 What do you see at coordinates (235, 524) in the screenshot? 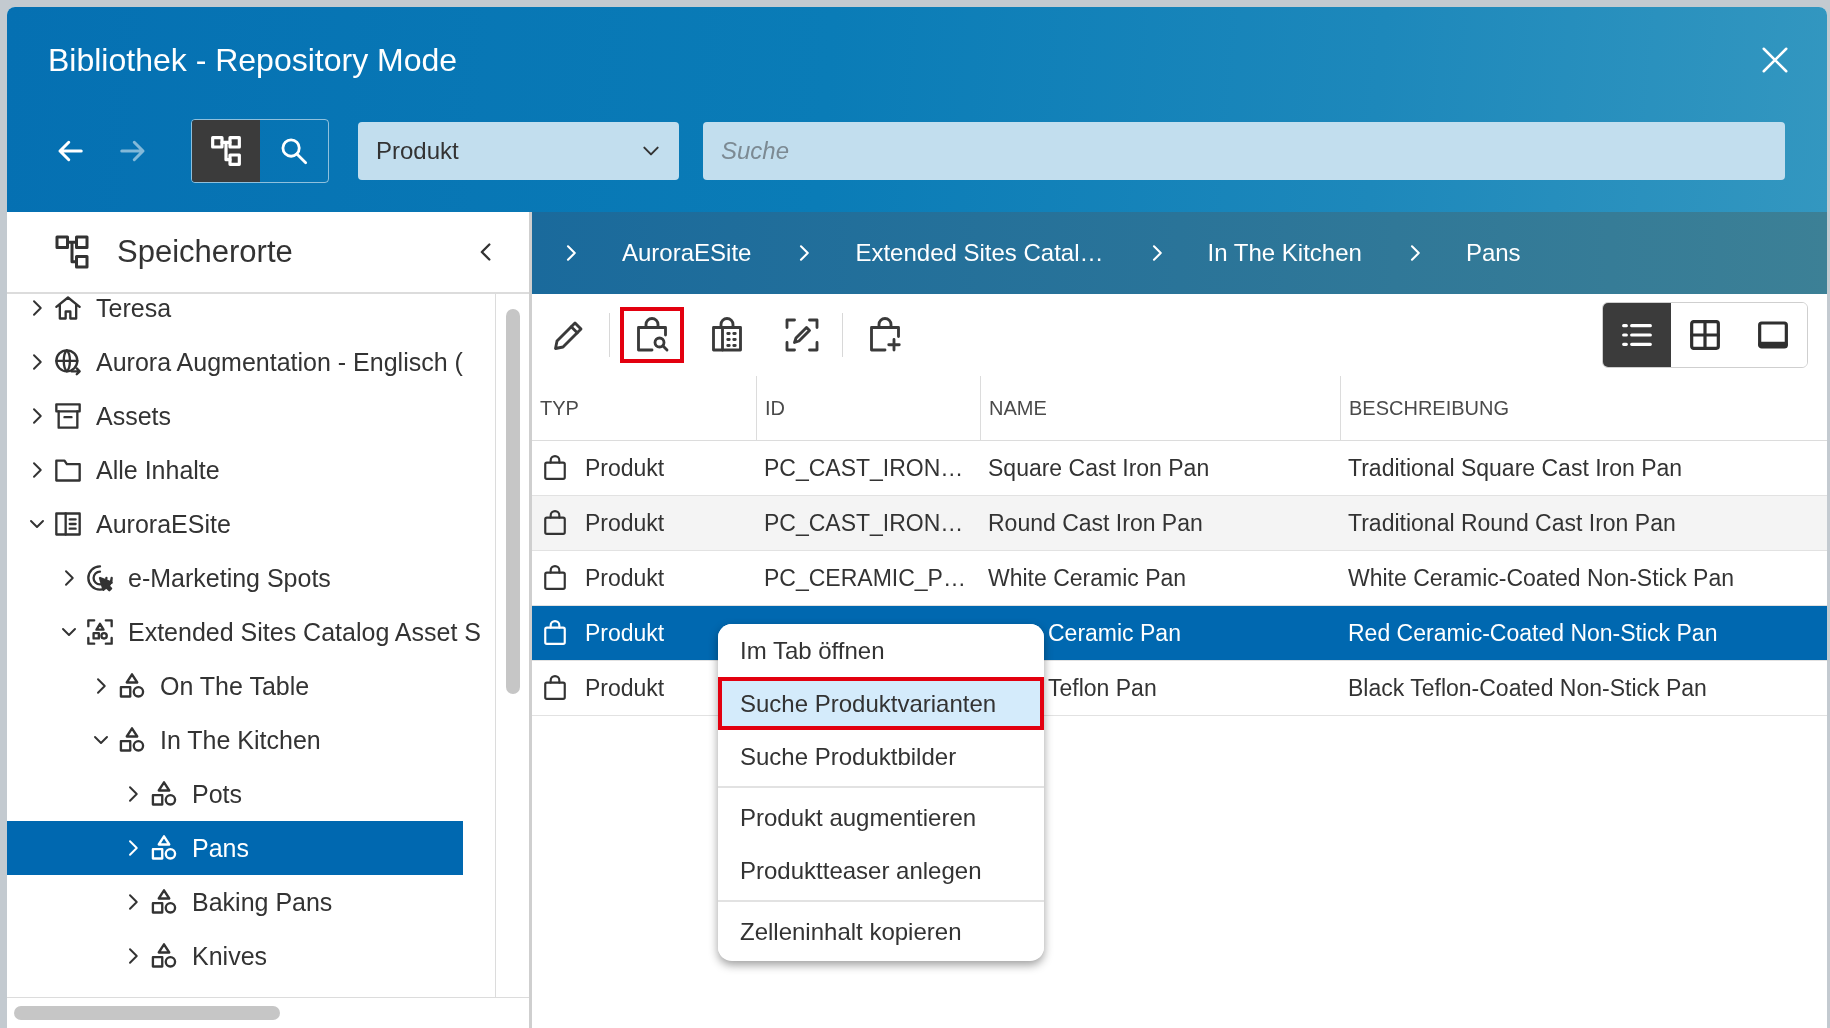
I see `tree-item: AuroraESite` at bounding box center [235, 524].